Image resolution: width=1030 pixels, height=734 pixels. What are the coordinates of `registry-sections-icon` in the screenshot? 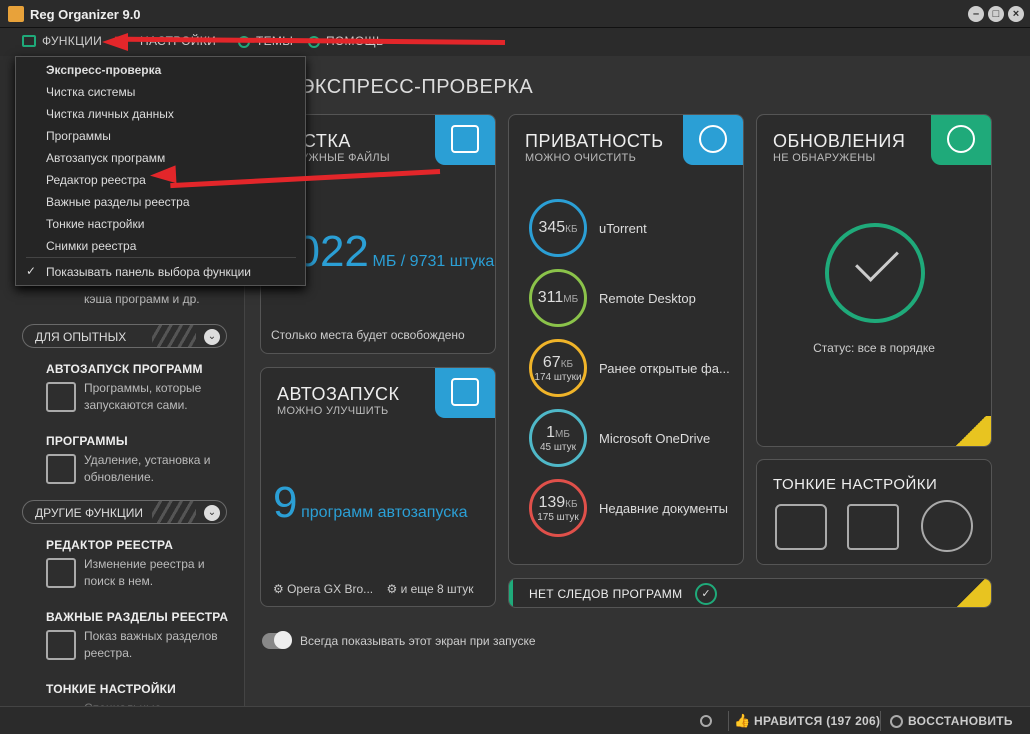 It's located at (61, 645).